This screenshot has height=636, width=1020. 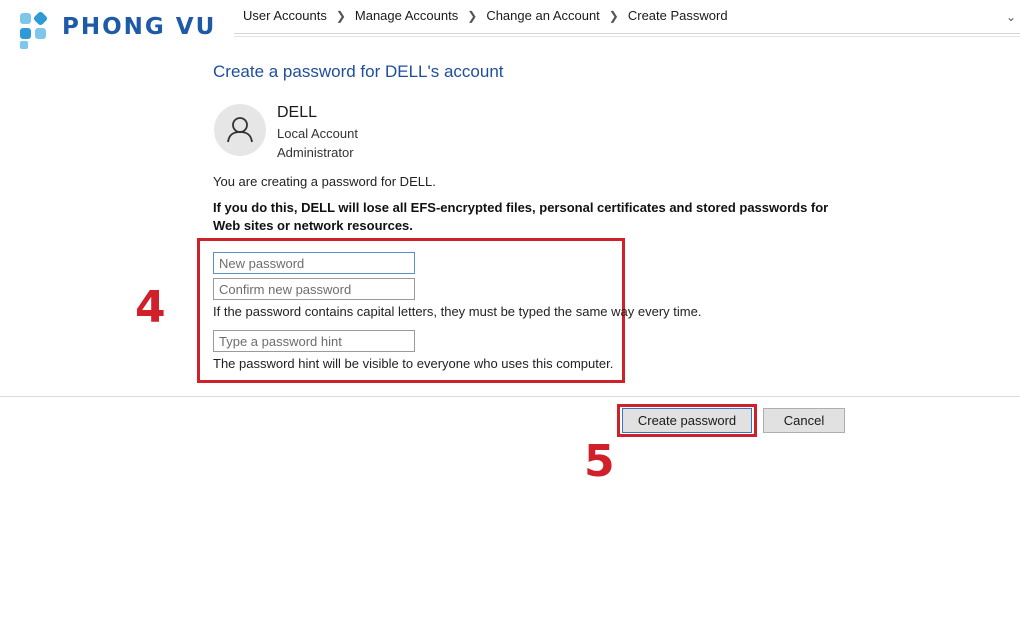 What do you see at coordinates (297, 112) in the screenshot?
I see `account-name: DELL` at bounding box center [297, 112].